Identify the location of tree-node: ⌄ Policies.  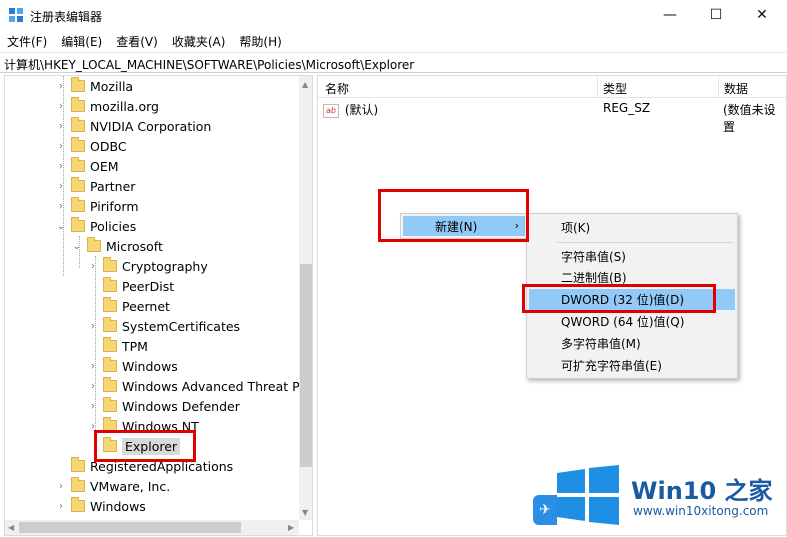
(95, 226).